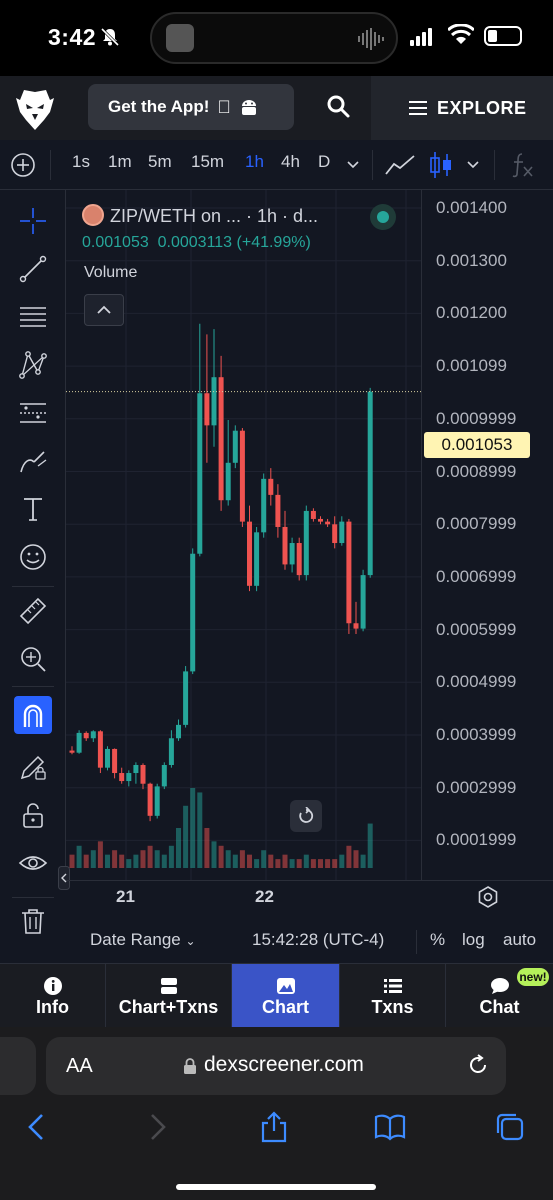 The height and width of the screenshot is (1200, 553). I want to click on lock-drawings-tool, so click(33, 767).